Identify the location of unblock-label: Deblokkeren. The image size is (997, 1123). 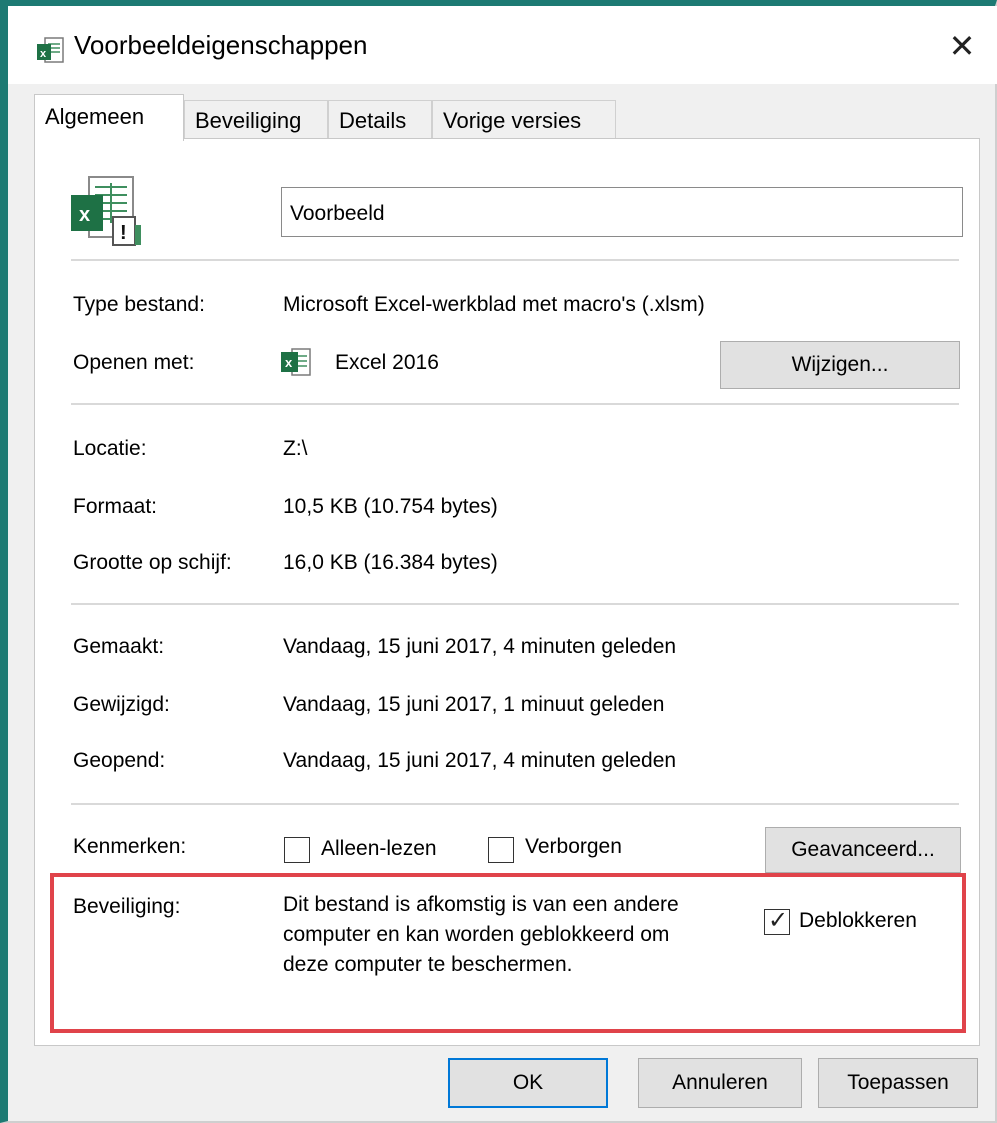
(858, 920).